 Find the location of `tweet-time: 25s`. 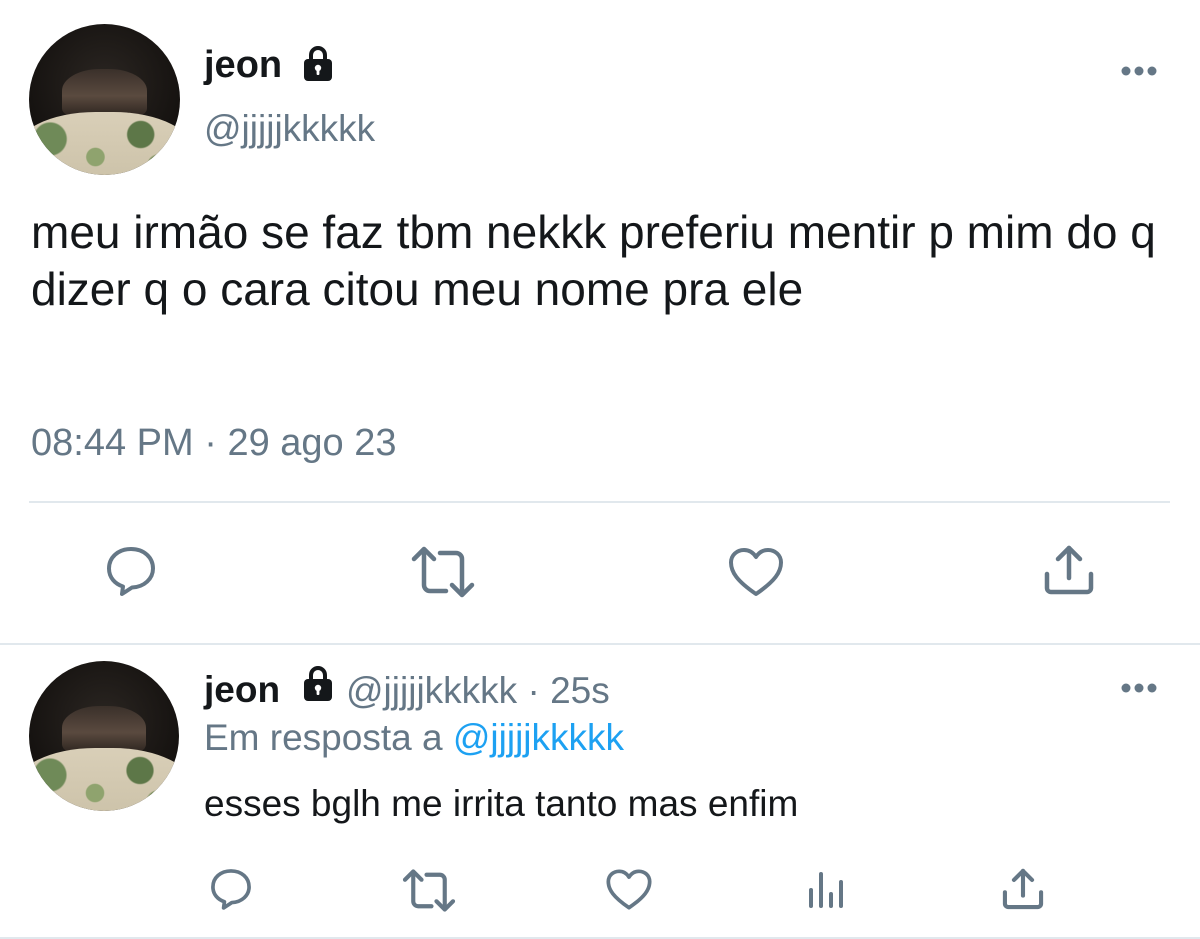

tweet-time: 25s is located at coordinates (580, 690).